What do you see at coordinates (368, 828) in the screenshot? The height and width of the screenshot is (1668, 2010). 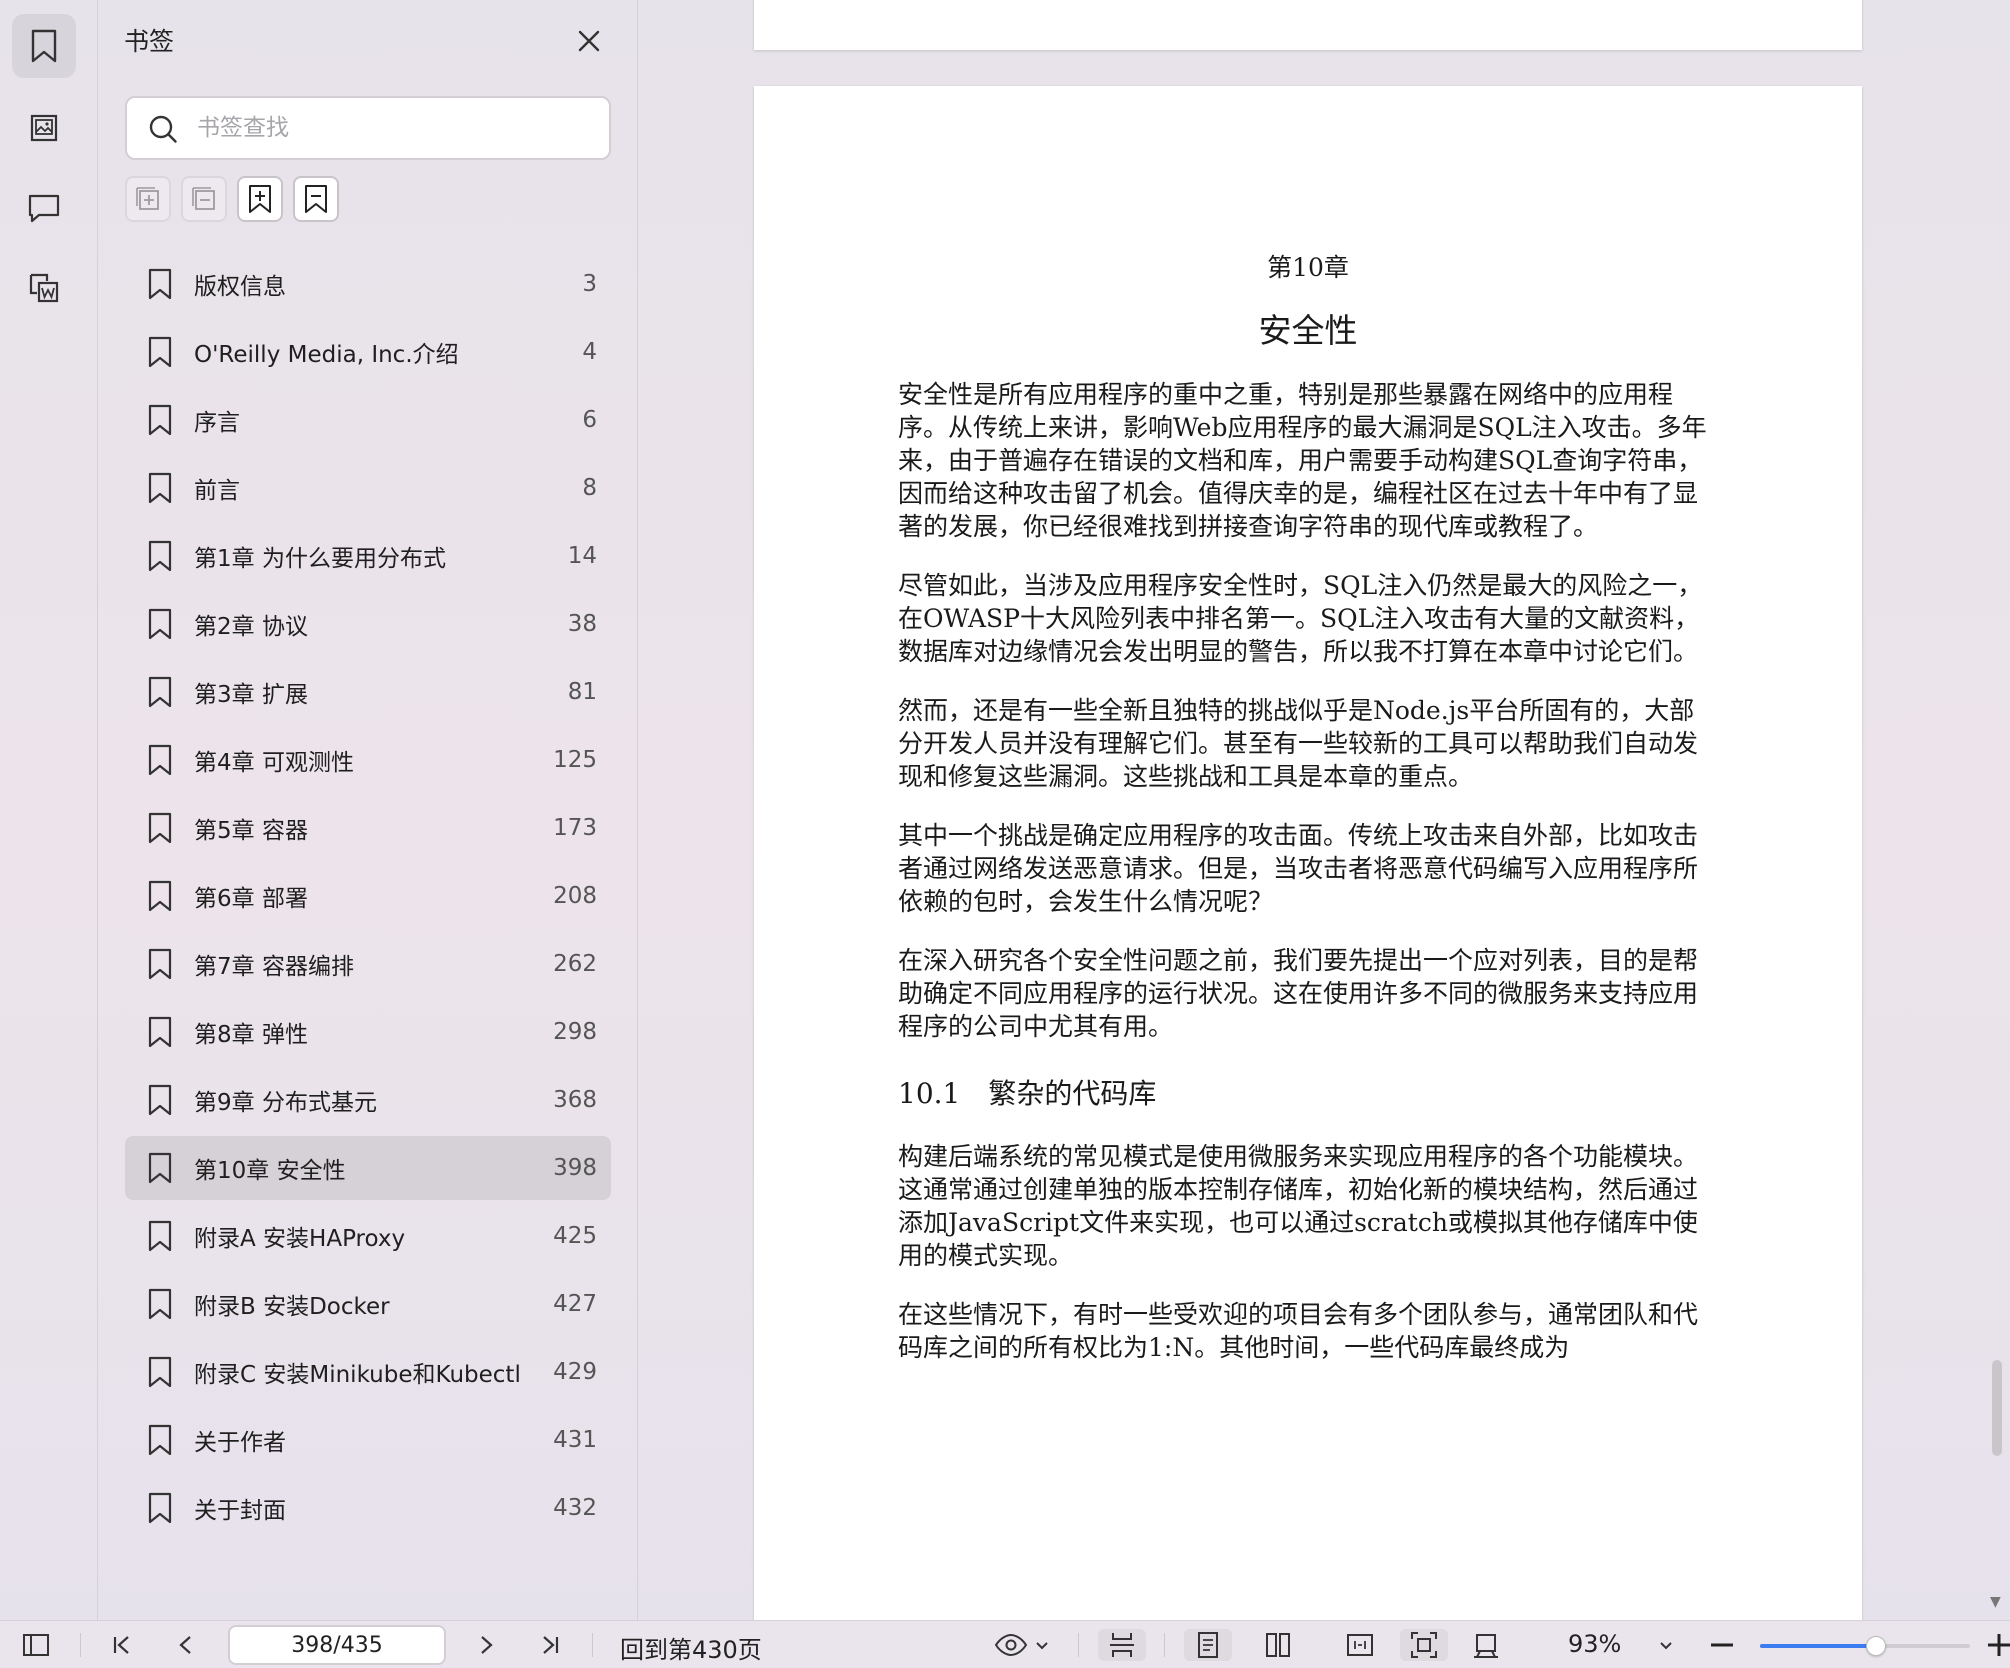 I see `bookmark-item: 第5章 容器 173` at bounding box center [368, 828].